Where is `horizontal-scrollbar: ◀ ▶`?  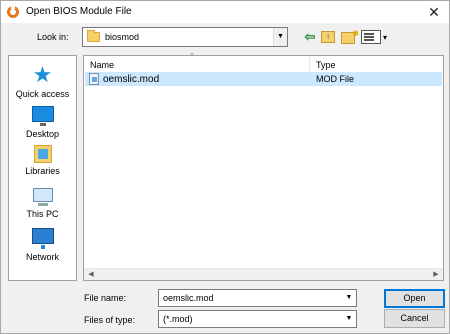
horizontal-scrollbar: ◀ ▶ is located at coordinates (263, 274).